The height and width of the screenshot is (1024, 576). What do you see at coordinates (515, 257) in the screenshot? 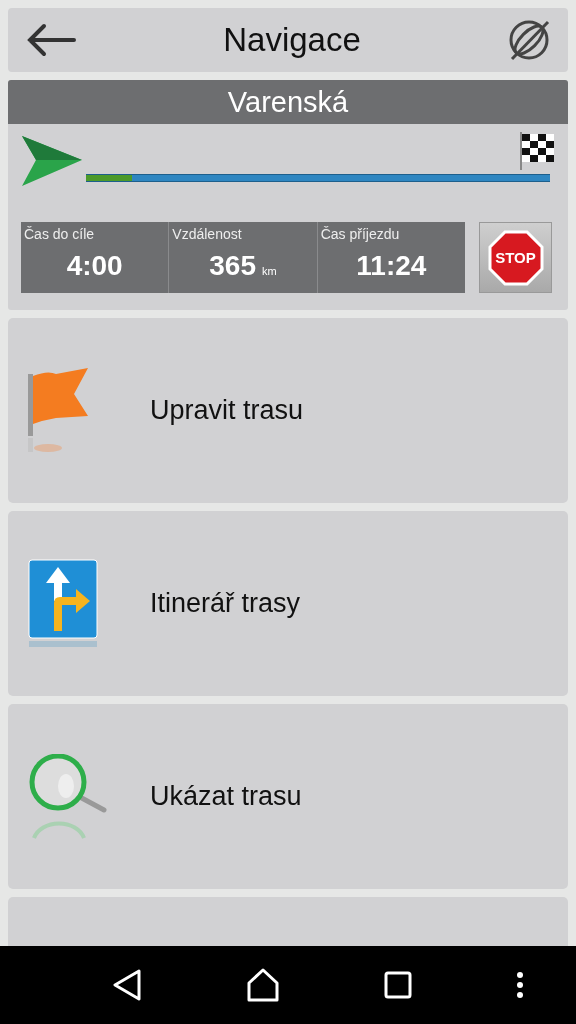
I see `stop-button: STOP` at bounding box center [515, 257].